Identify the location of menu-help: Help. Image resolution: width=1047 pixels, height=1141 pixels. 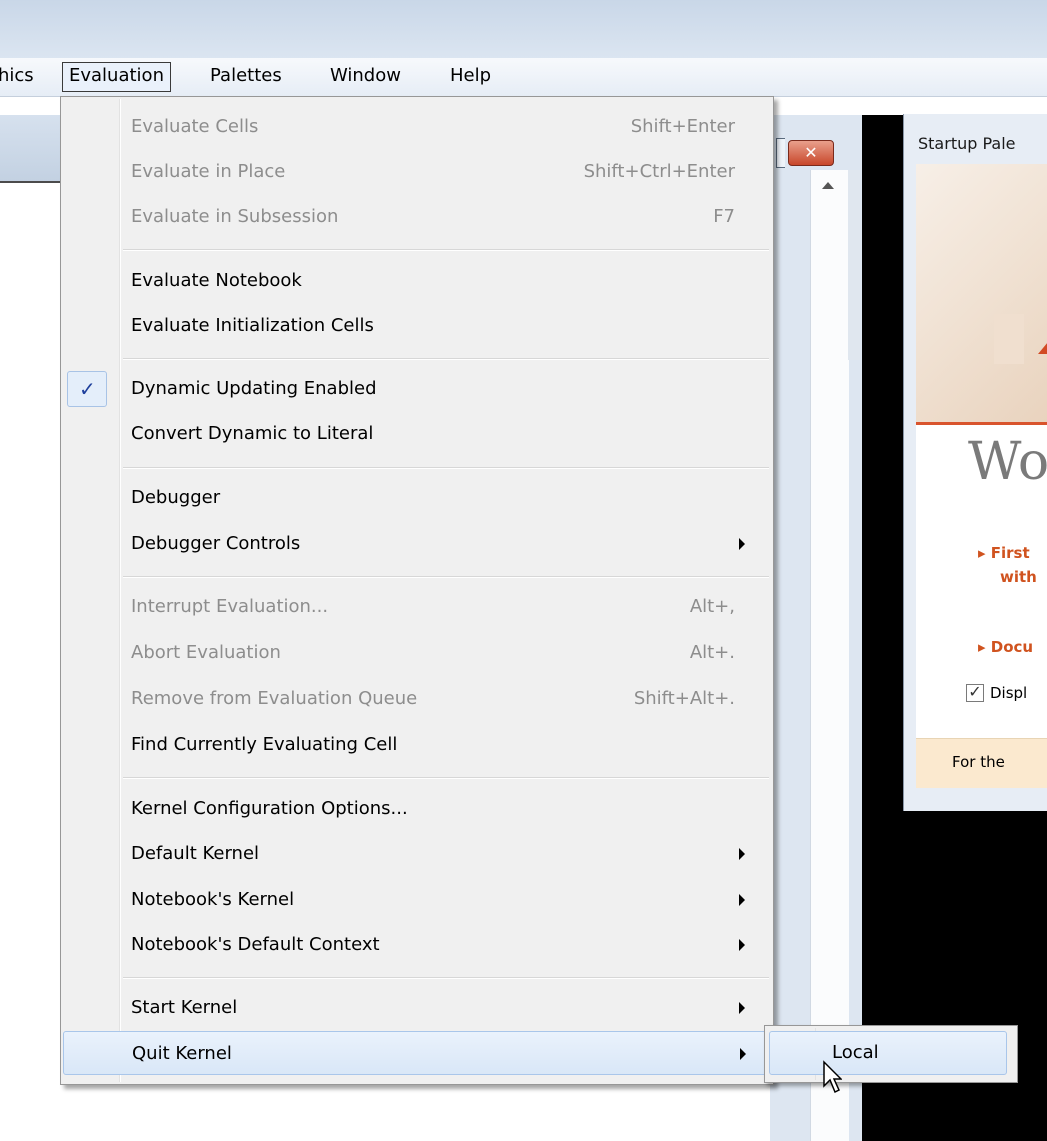
(470, 76).